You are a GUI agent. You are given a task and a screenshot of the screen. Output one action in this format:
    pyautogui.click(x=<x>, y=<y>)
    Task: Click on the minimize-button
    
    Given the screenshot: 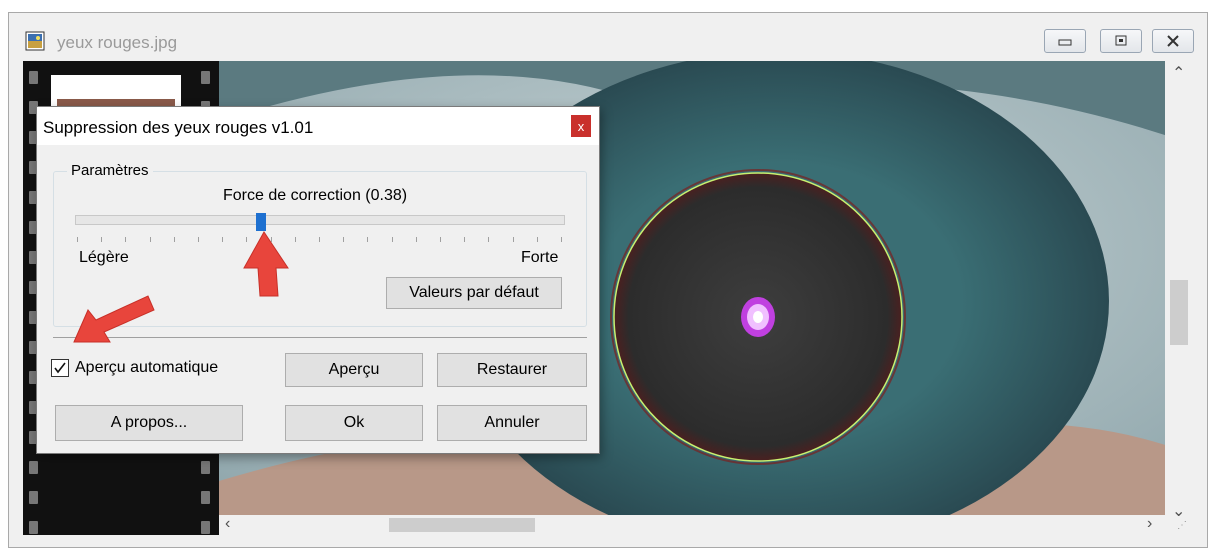 What is the action you would take?
    pyautogui.click(x=1065, y=41)
    